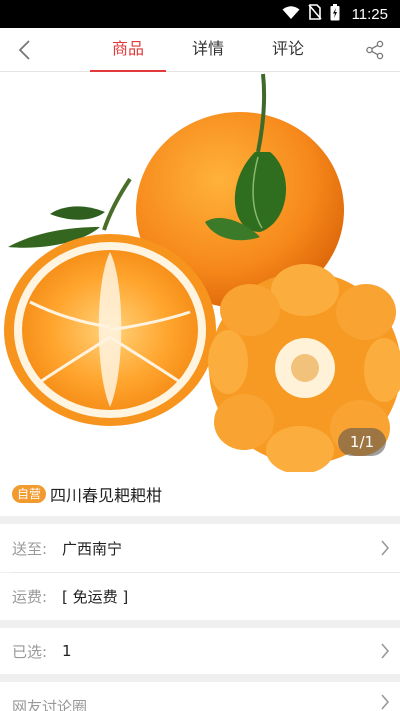 This screenshot has width=400, height=711. I want to click on battery-charging-icon, so click(335, 14).